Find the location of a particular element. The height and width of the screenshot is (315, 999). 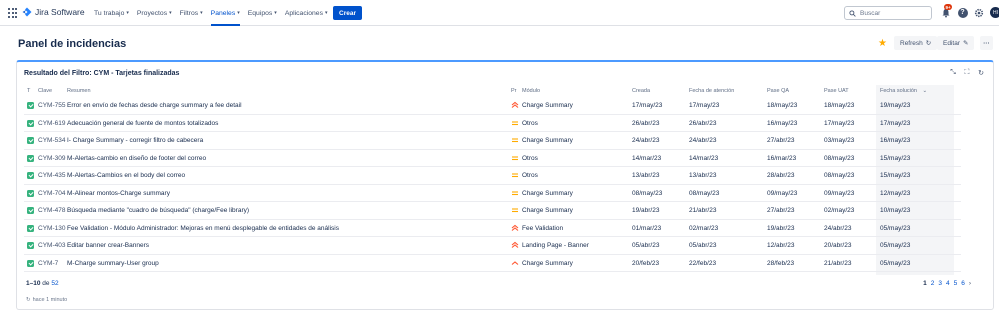

issue-uat-date: 18/may/23 is located at coordinates (839, 105).